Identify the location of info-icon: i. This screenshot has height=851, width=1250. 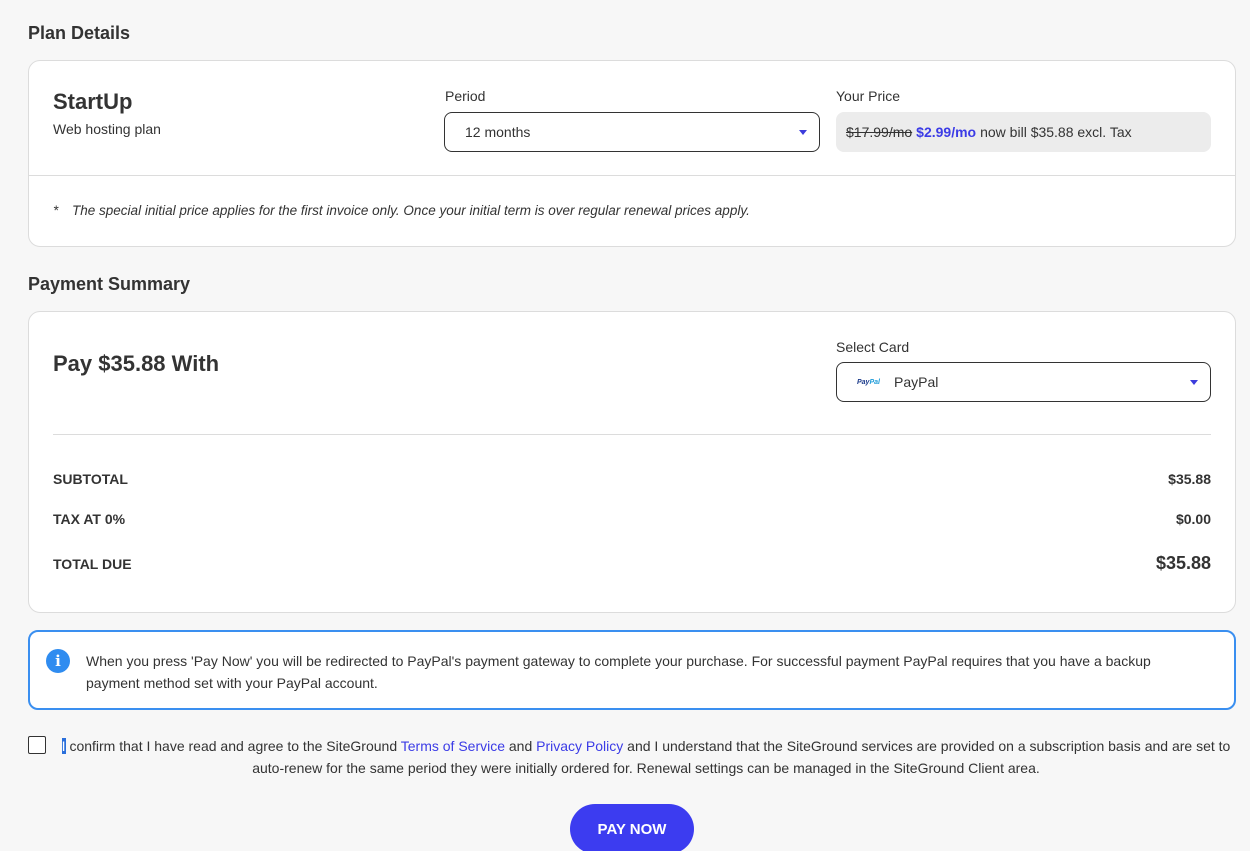
(58, 661).